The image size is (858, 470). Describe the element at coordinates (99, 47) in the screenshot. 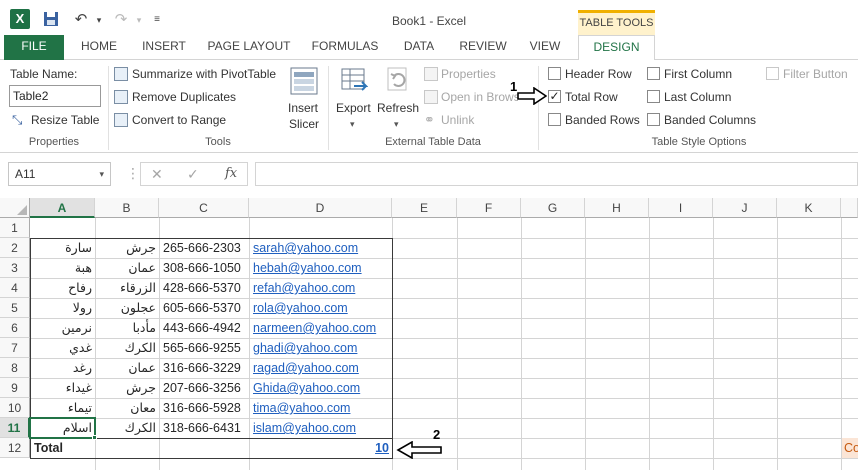

I see `tab-home: HOME` at that location.